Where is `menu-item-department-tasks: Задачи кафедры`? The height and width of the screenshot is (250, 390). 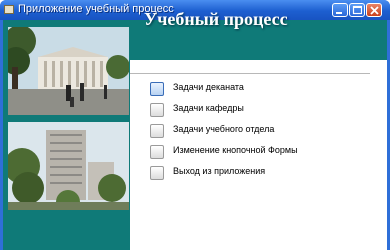 menu-item-department-tasks: Задачи кафедры is located at coordinates (255, 110).